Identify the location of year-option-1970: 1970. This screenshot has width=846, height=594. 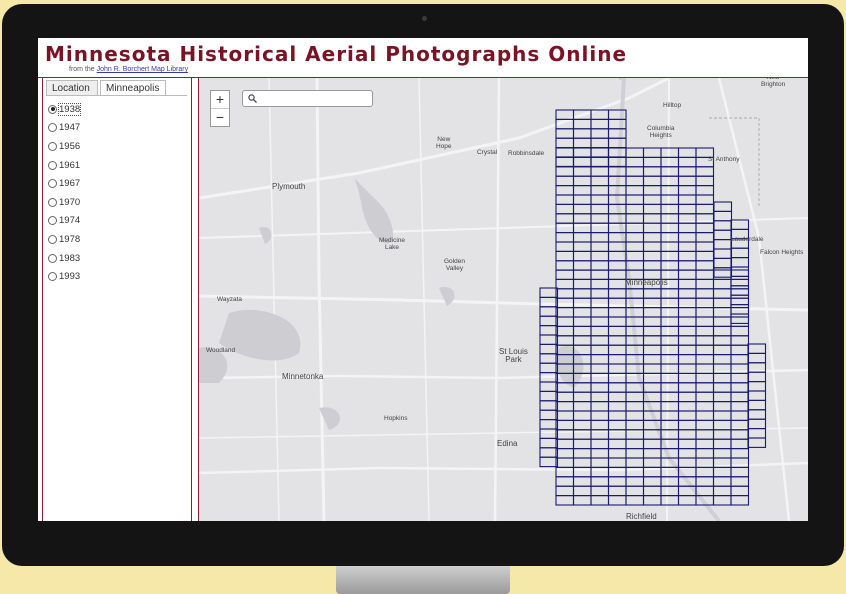
(64, 202).